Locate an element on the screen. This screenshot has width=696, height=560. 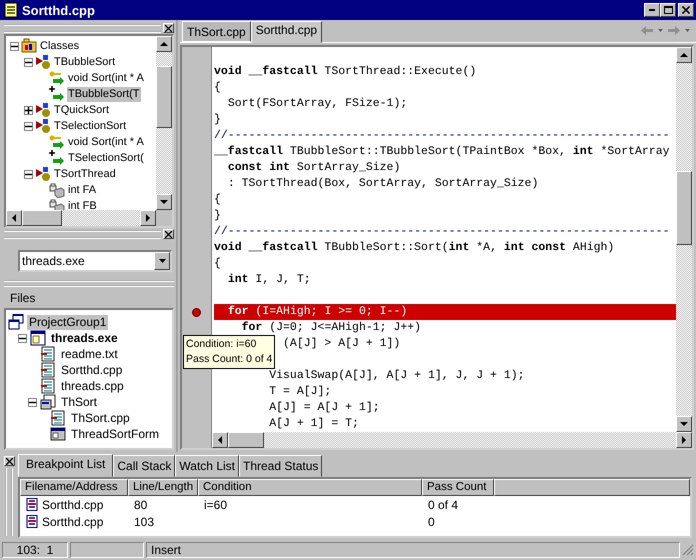
forward-arrow-icon is located at coordinates (674, 30).